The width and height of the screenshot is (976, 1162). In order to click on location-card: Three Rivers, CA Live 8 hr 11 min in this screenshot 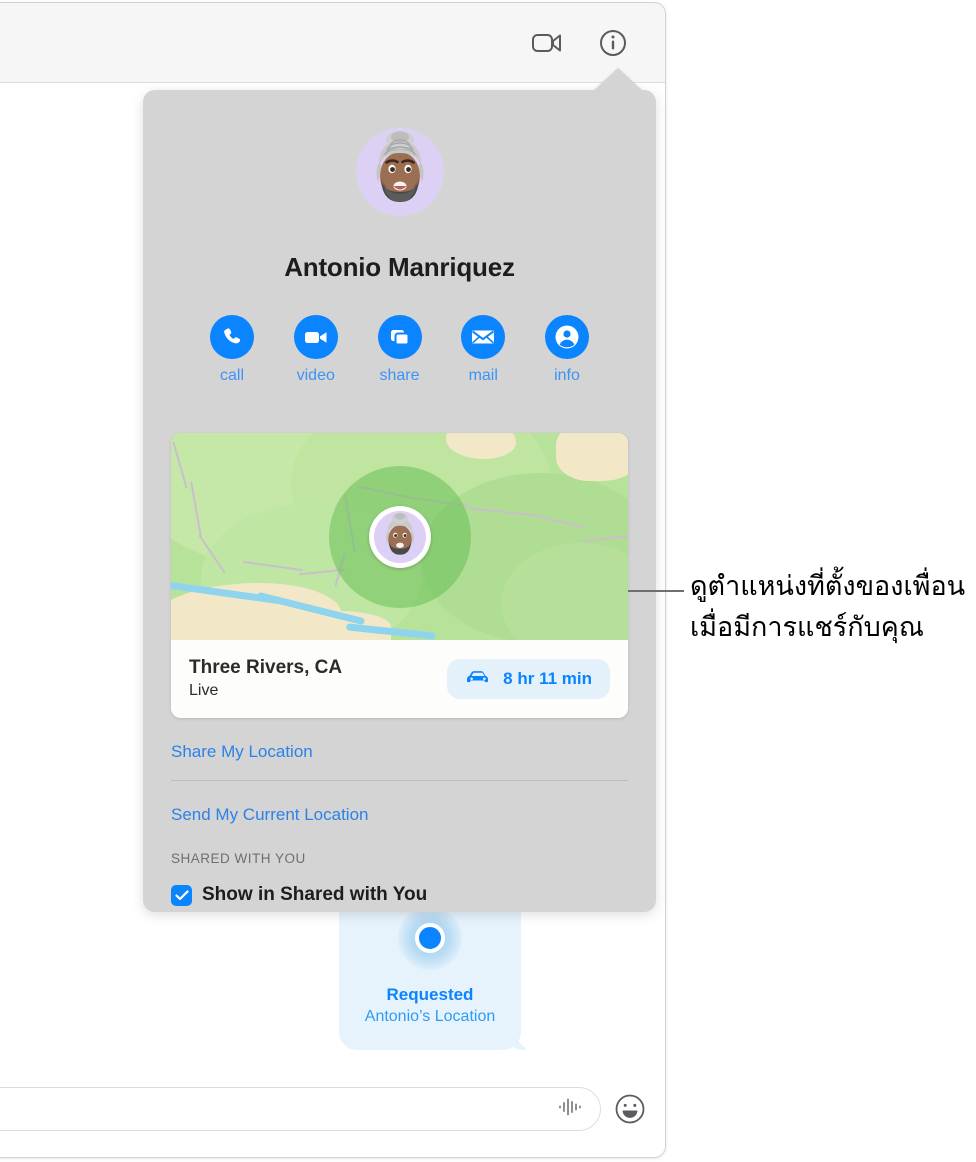, I will do `click(399, 575)`.